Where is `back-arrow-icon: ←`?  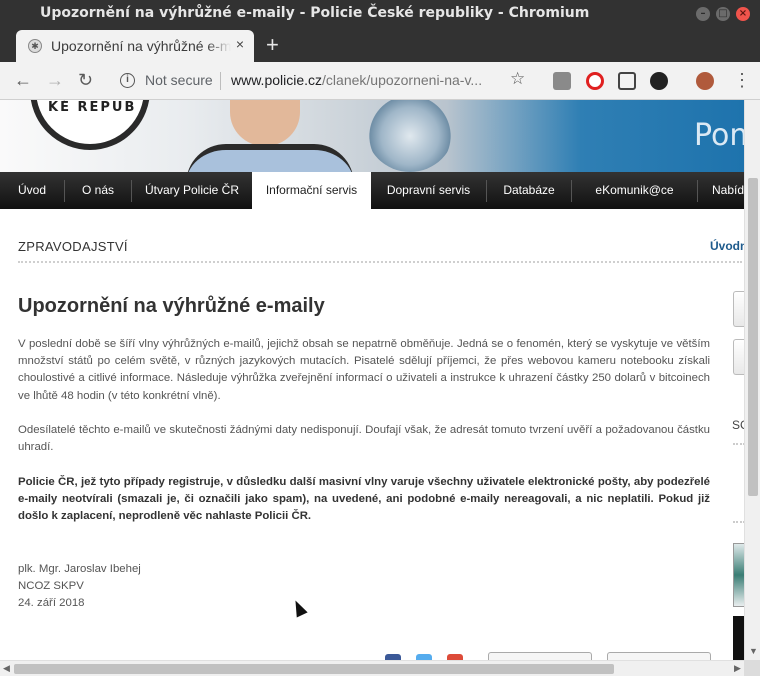
back-arrow-icon: ← is located at coordinates (23, 80).